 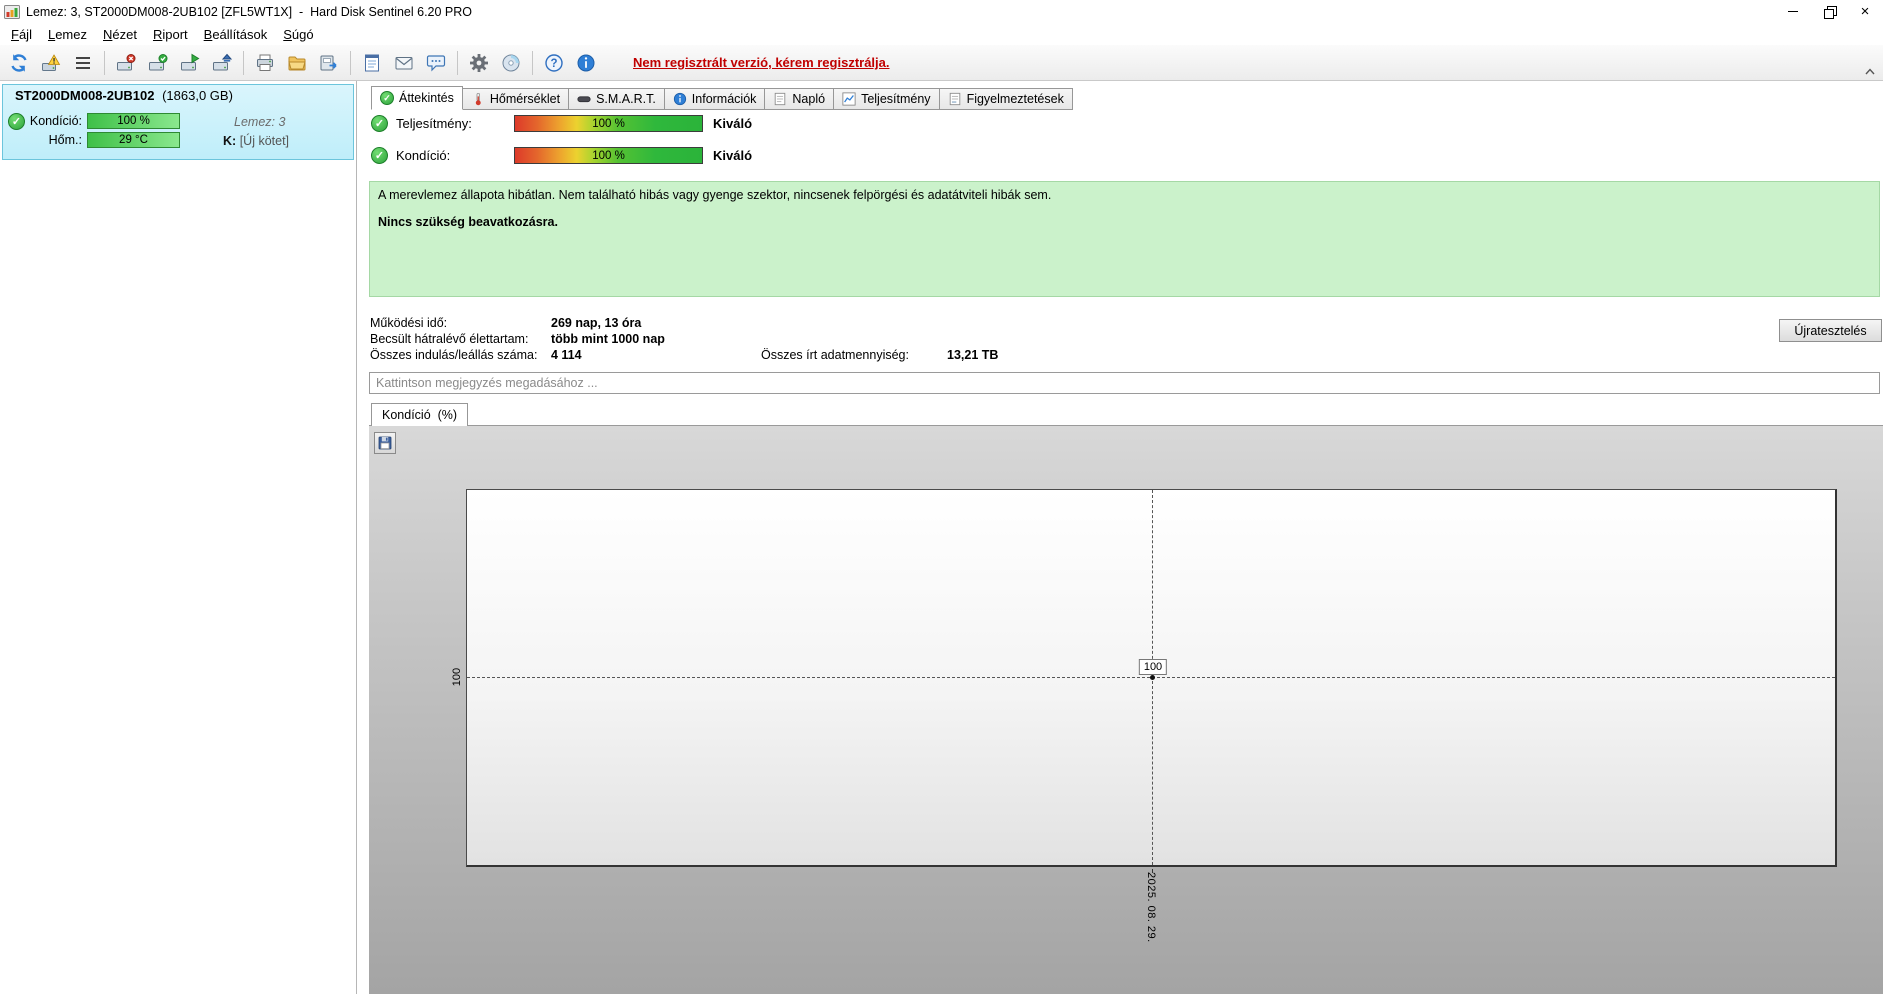 What do you see at coordinates (586, 63) in the screenshot?
I see `info-button` at bounding box center [586, 63].